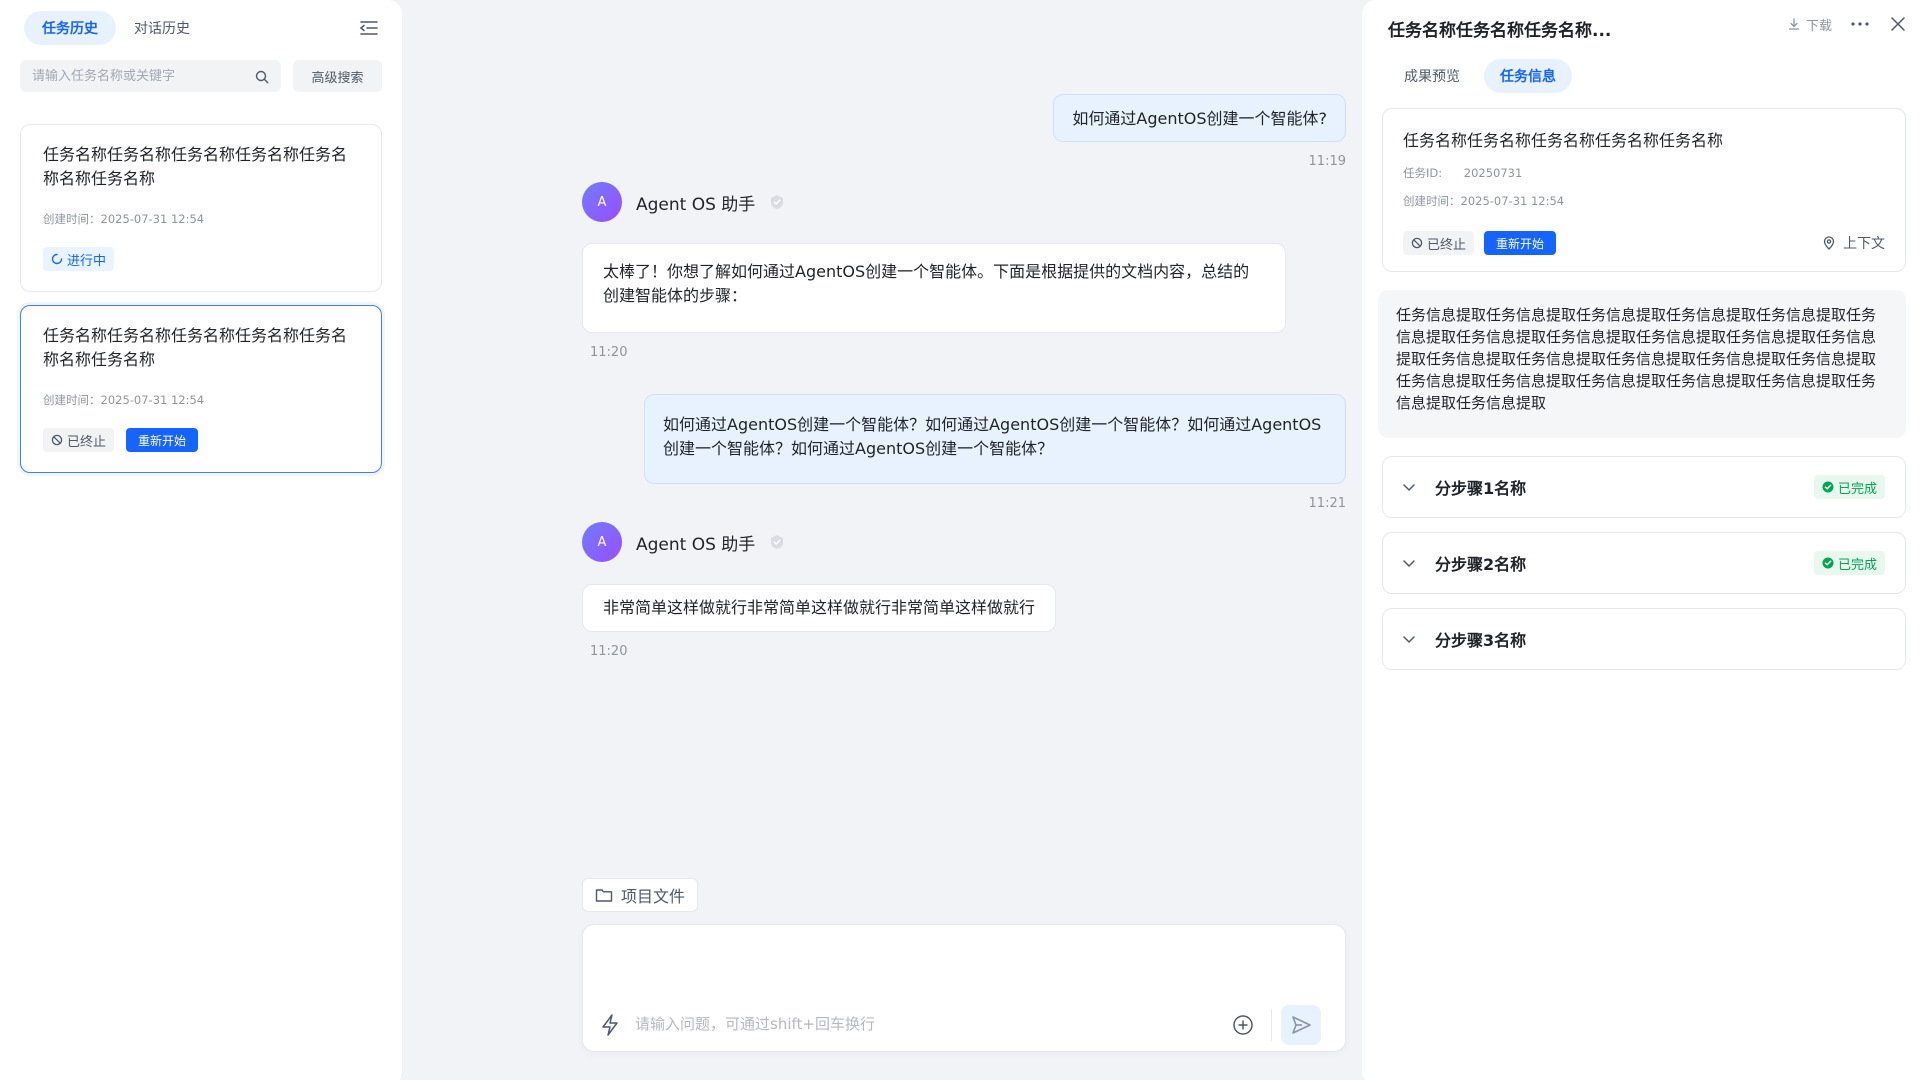 The image size is (1920, 1080). I want to click on context-button: 上下文, so click(1854, 243).